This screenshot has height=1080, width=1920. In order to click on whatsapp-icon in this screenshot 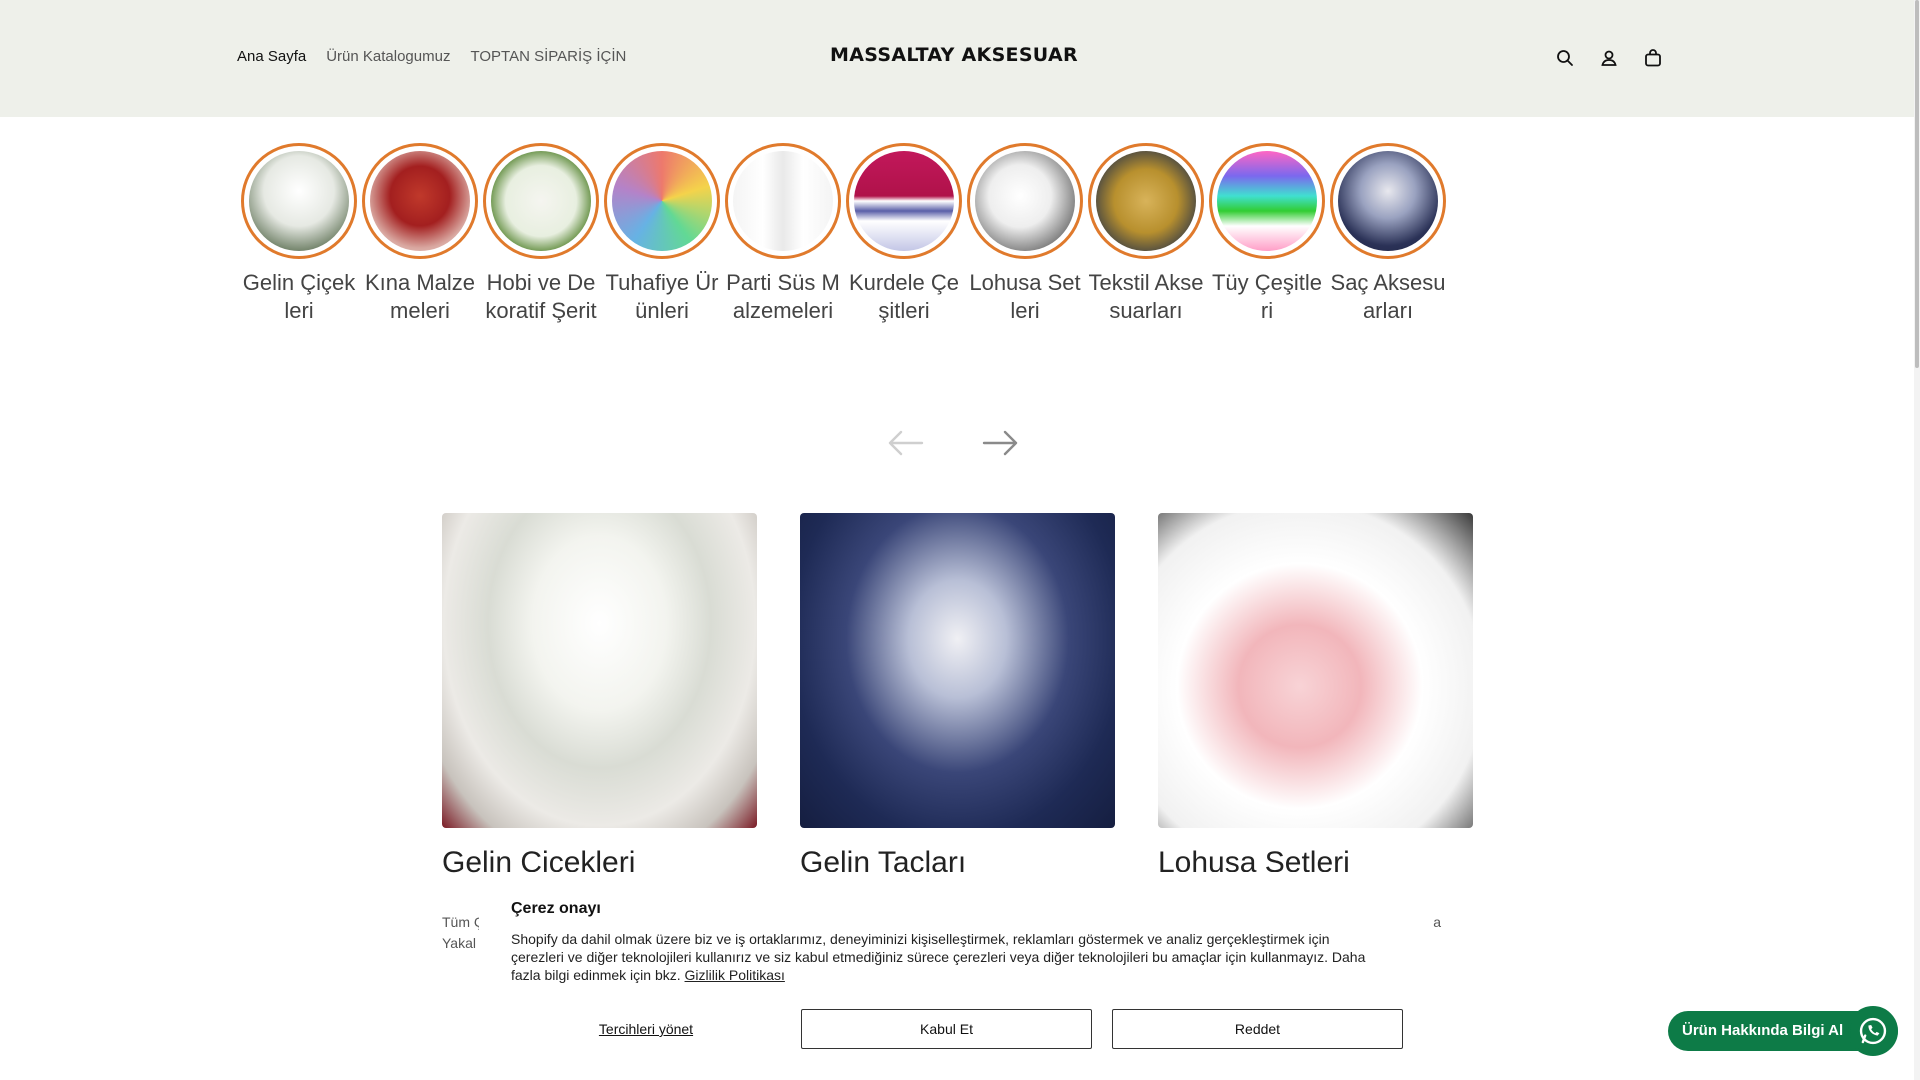, I will do `click(1873, 1031)`.